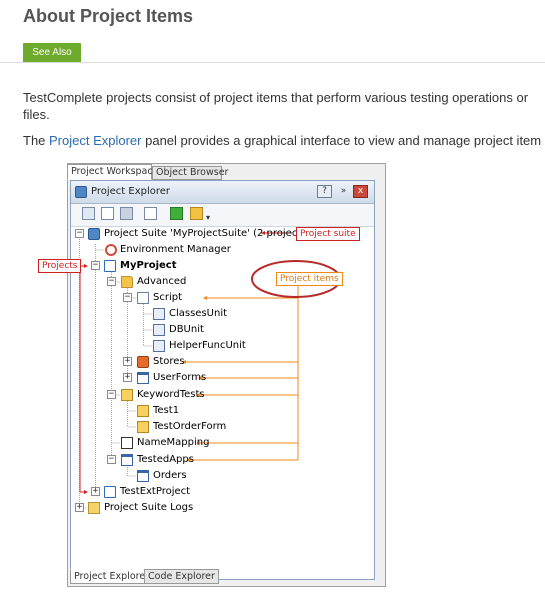 This screenshot has height=600, width=545. Describe the element at coordinates (94, 234) in the screenshot. I see `project-suite-icon` at that location.